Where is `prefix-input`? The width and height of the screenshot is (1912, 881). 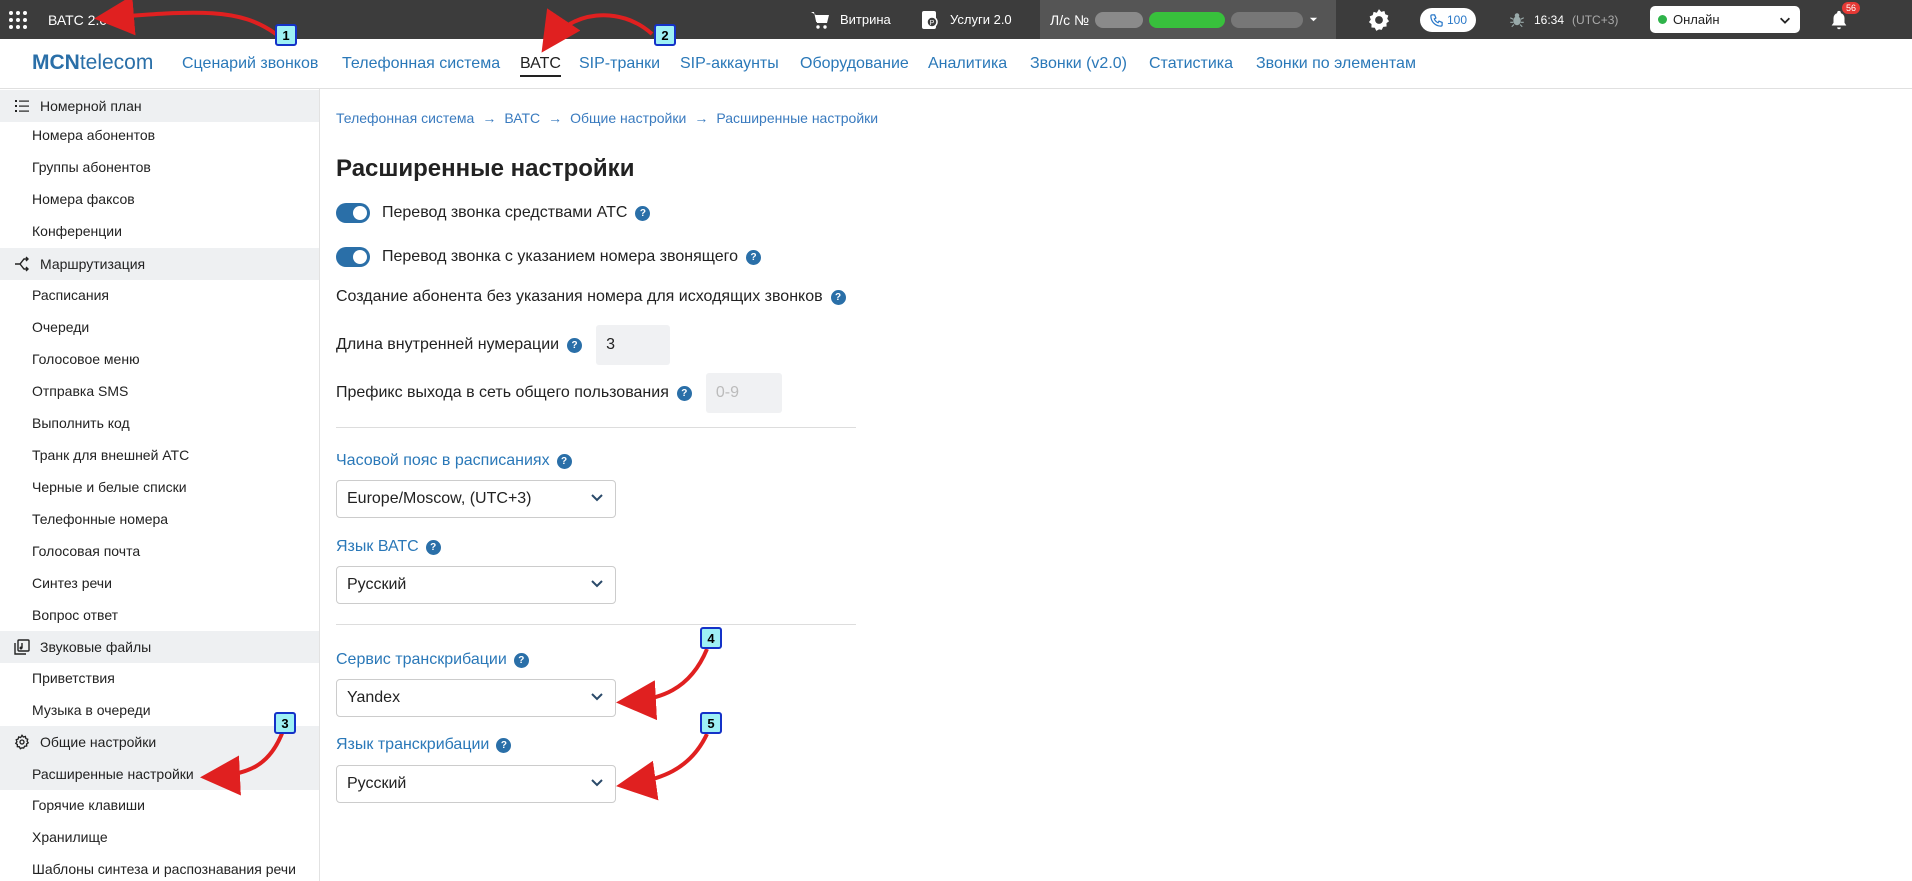 prefix-input is located at coordinates (743, 393).